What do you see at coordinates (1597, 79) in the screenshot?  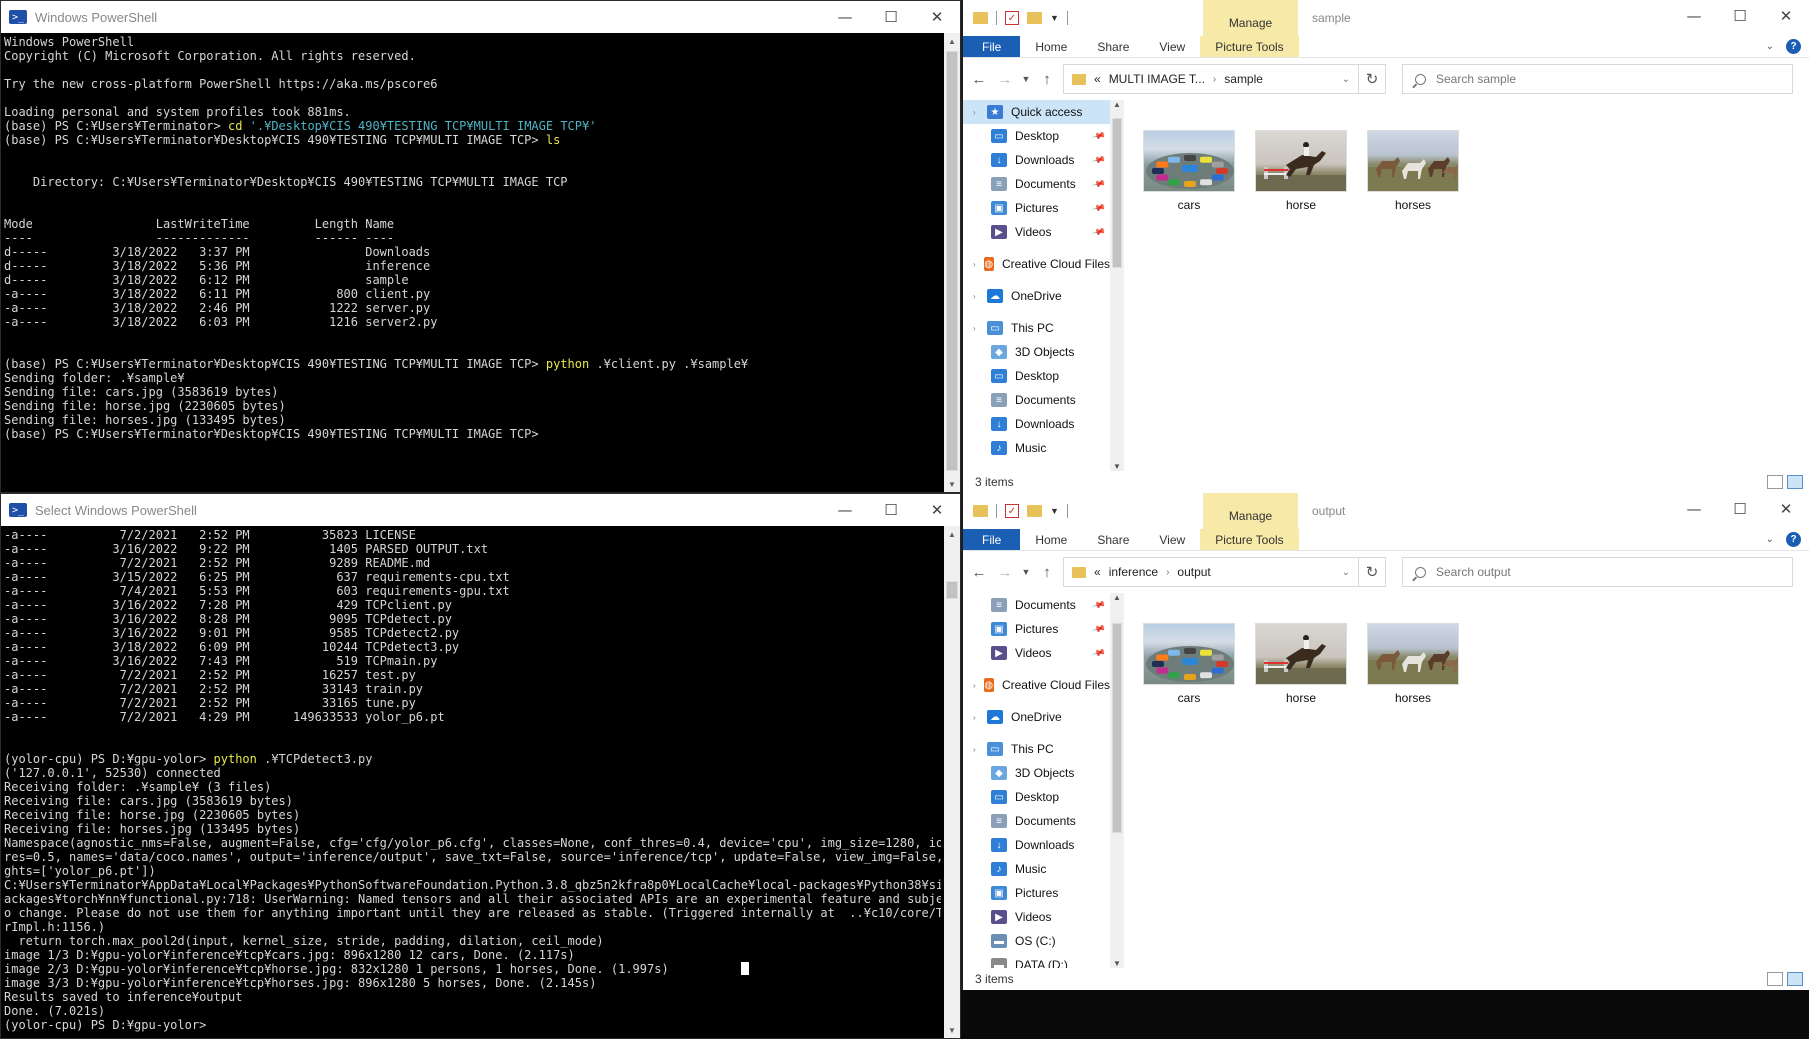 I see `search-input: Search sample` at bounding box center [1597, 79].